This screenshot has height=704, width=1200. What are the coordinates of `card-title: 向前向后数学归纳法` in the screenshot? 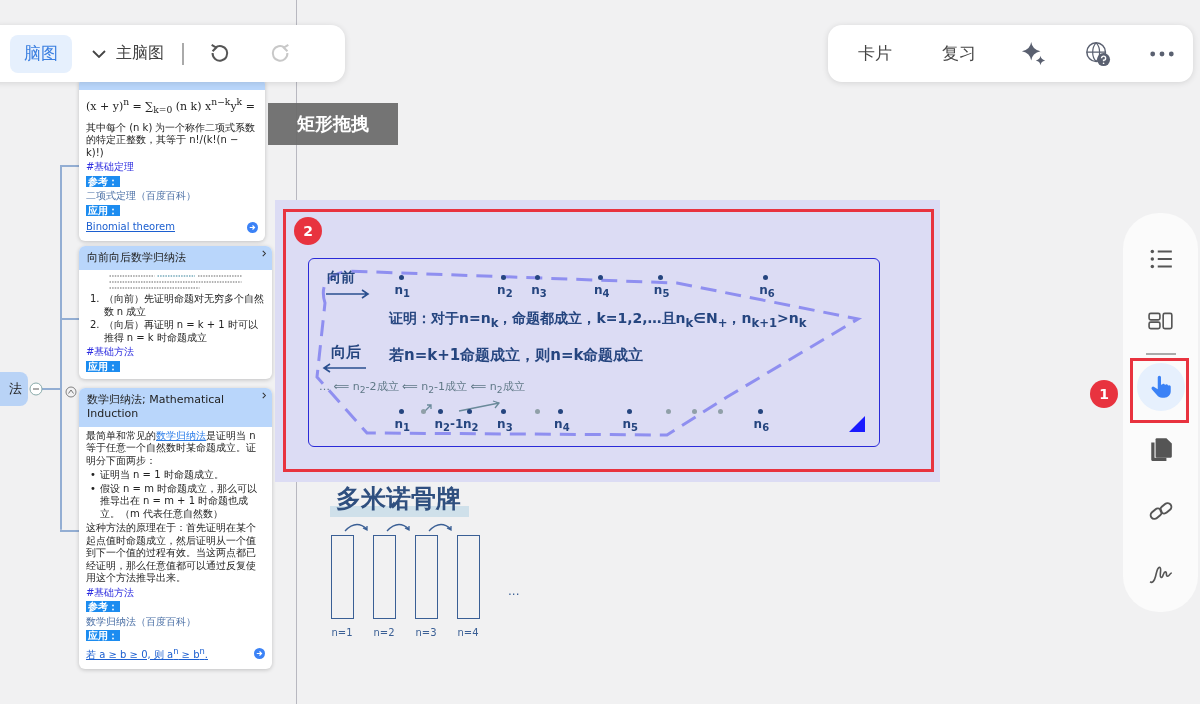 It's located at (137, 258).